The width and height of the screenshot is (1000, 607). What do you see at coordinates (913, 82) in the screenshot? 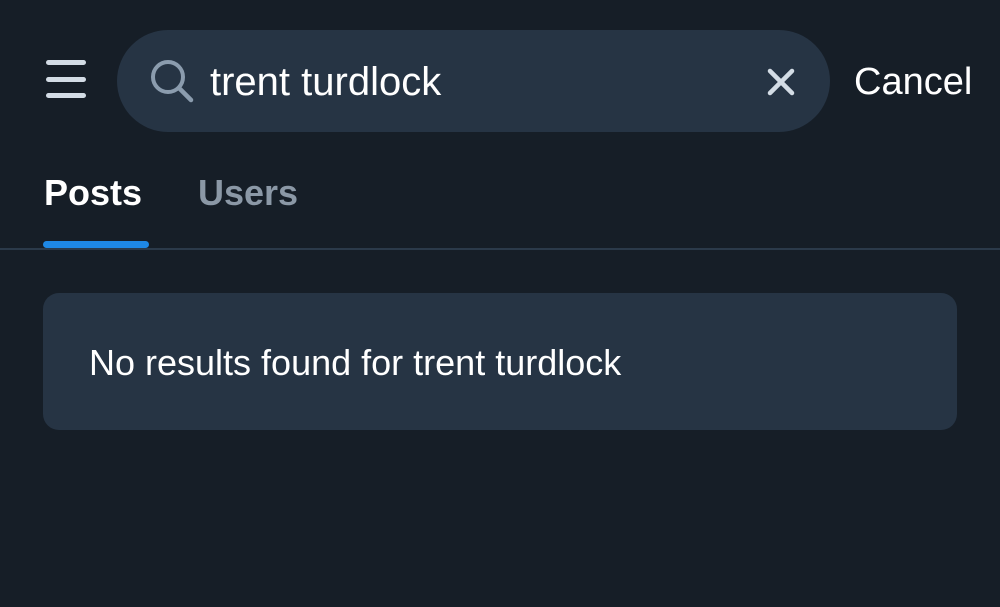
I see `cancel-button: Cancel` at bounding box center [913, 82].